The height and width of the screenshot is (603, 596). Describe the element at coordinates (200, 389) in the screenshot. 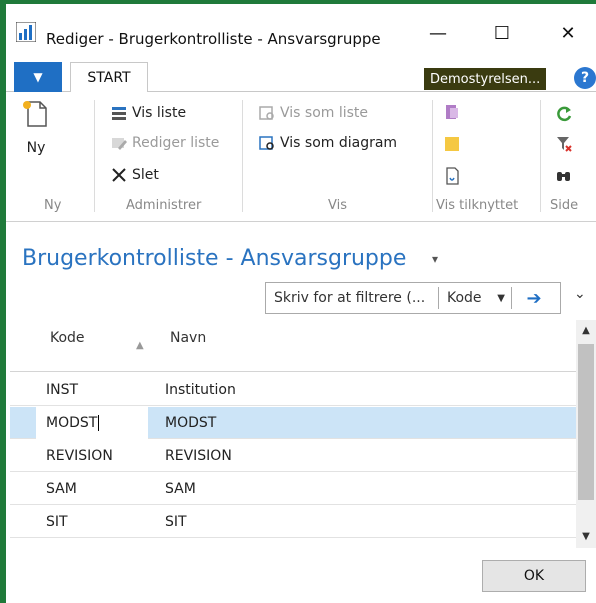

I see `cell-navn: Institution` at that location.